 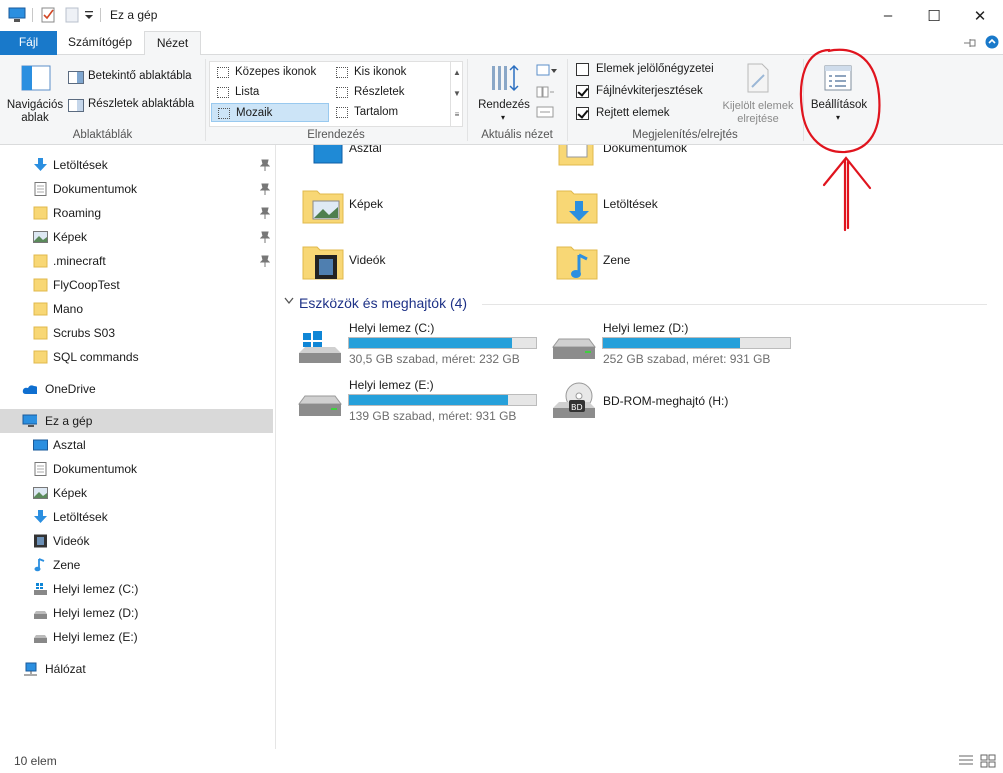 What do you see at coordinates (136, 445) in the screenshot?
I see `nav-item-desktop: Asztal` at bounding box center [136, 445].